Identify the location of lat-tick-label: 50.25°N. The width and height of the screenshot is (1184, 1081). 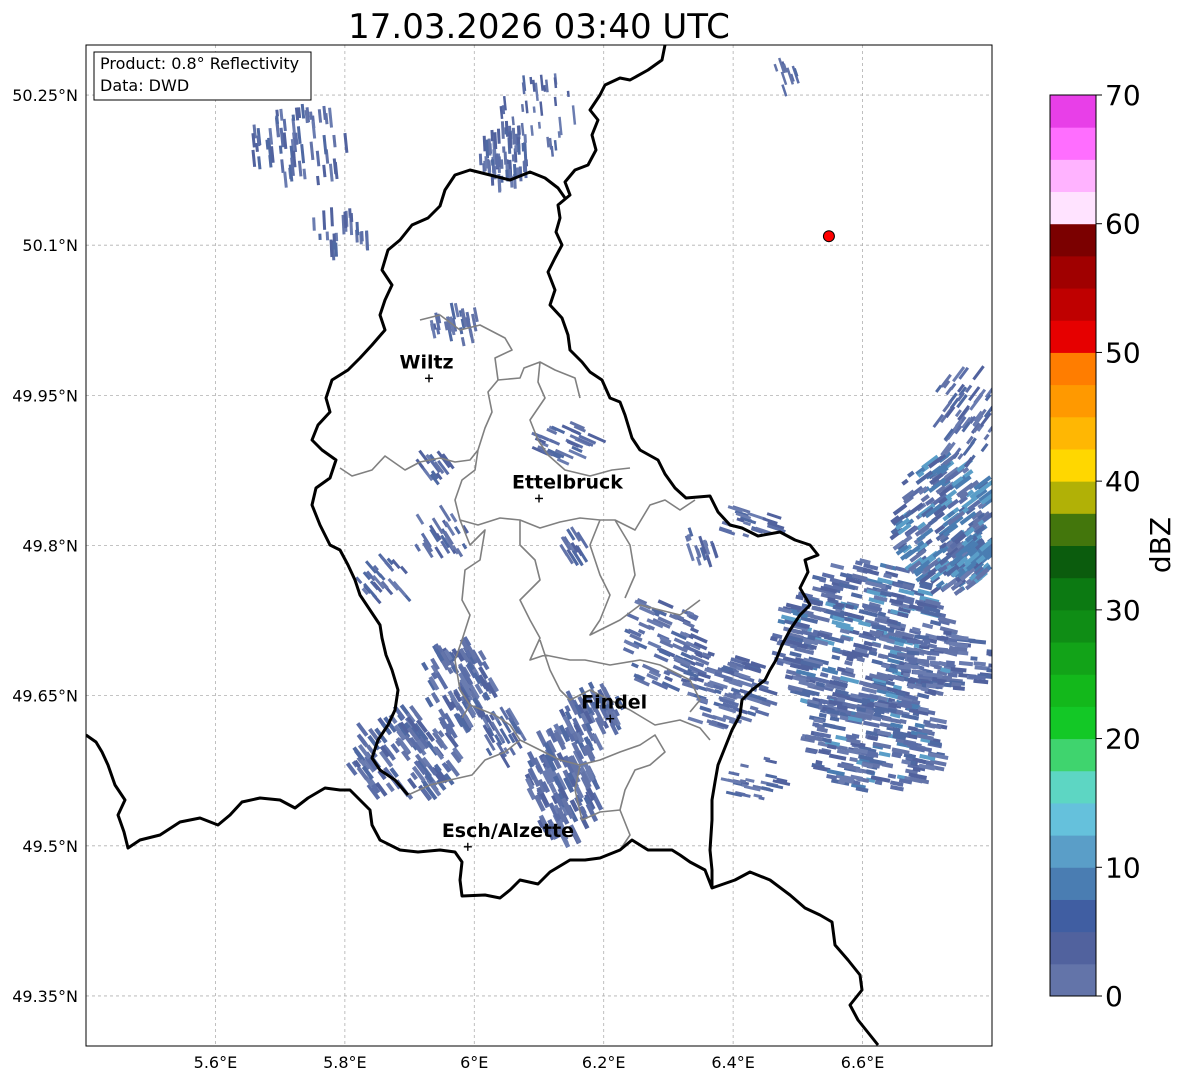
(45, 95).